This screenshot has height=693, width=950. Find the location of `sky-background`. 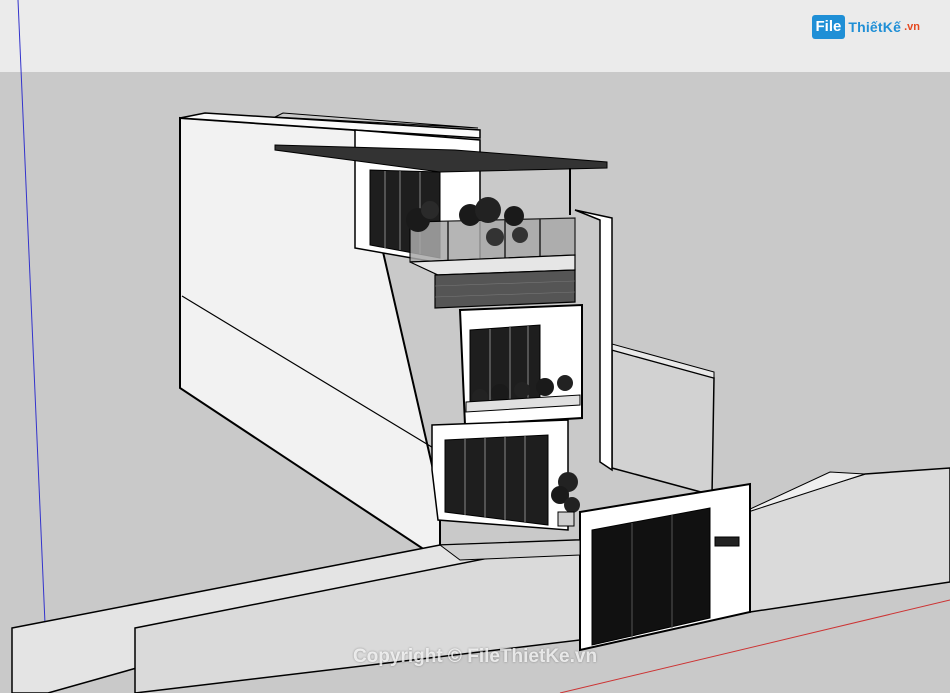

sky-background is located at coordinates (475, 36).